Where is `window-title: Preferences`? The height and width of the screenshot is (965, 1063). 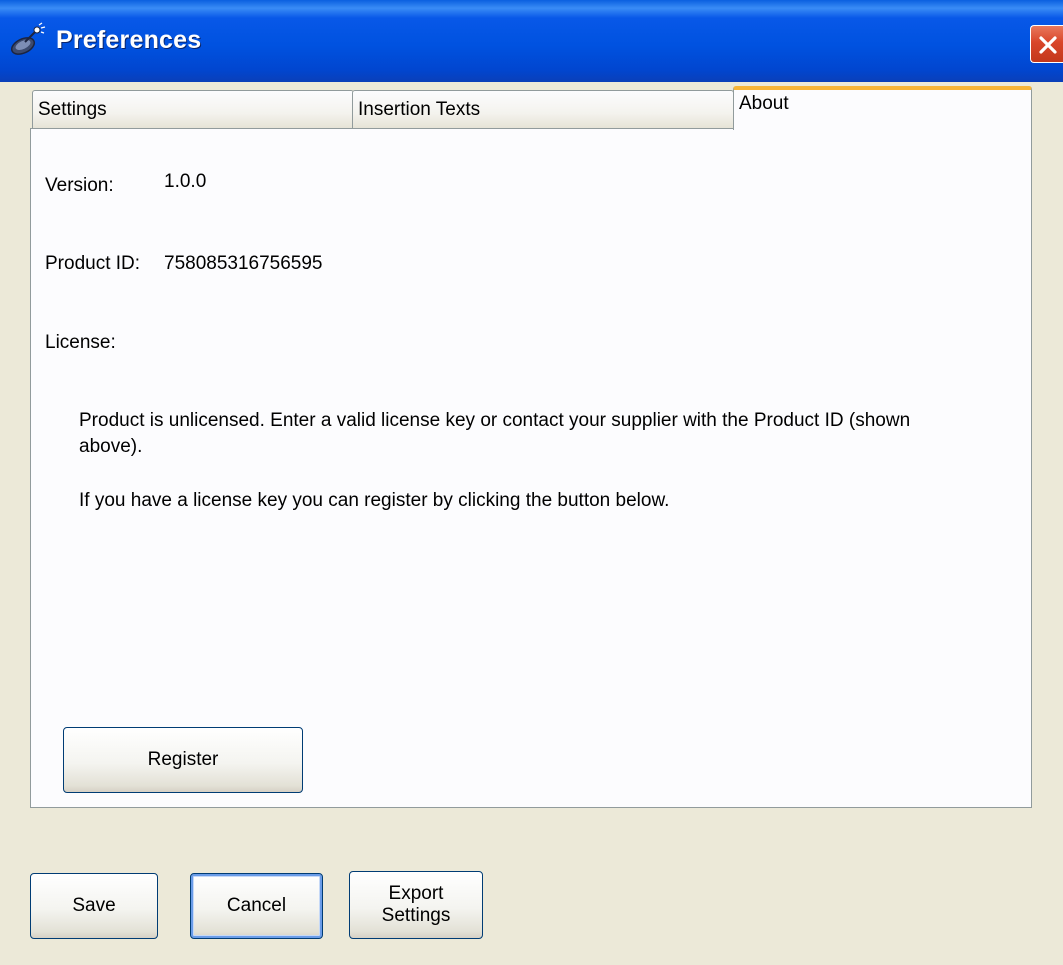 window-title: Preferences is located at coordinates (129, 40).